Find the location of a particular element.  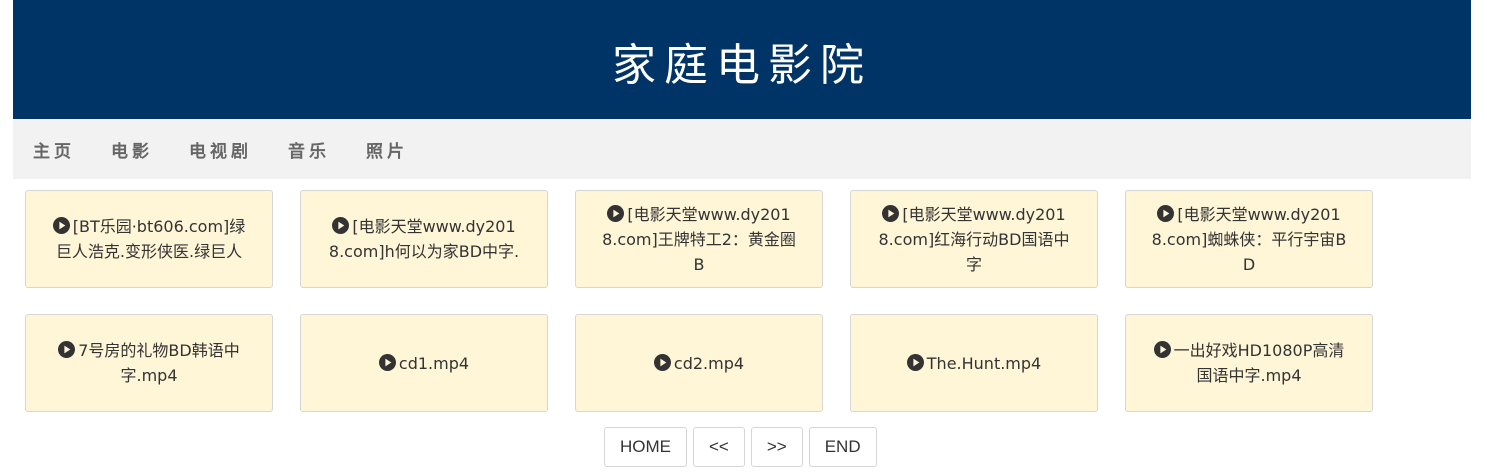

video-title-wrap: [BT乐园·bt606.com]绿巨人浩克.变形侠医.绿巨人 is located at coordinates (149, 239).